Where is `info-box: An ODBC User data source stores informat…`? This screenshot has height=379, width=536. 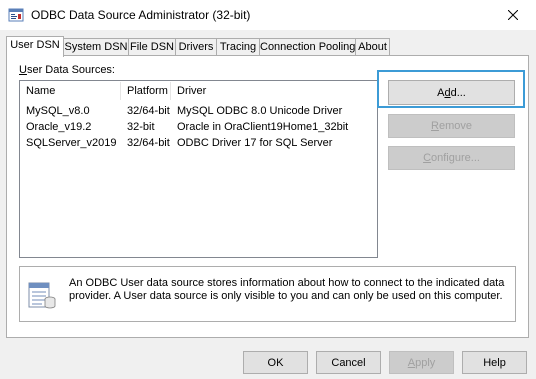
info-box: An ODBC User data source stores informat… is located at coordinates (267, 294).